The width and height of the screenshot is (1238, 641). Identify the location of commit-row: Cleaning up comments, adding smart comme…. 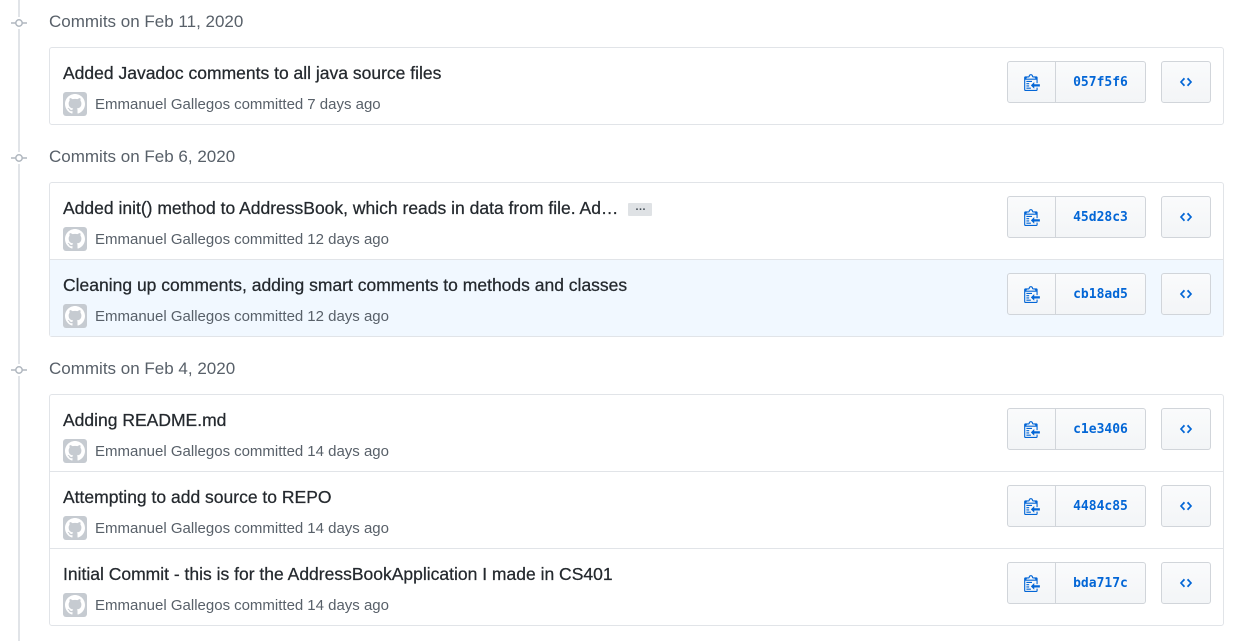
(636, 297).